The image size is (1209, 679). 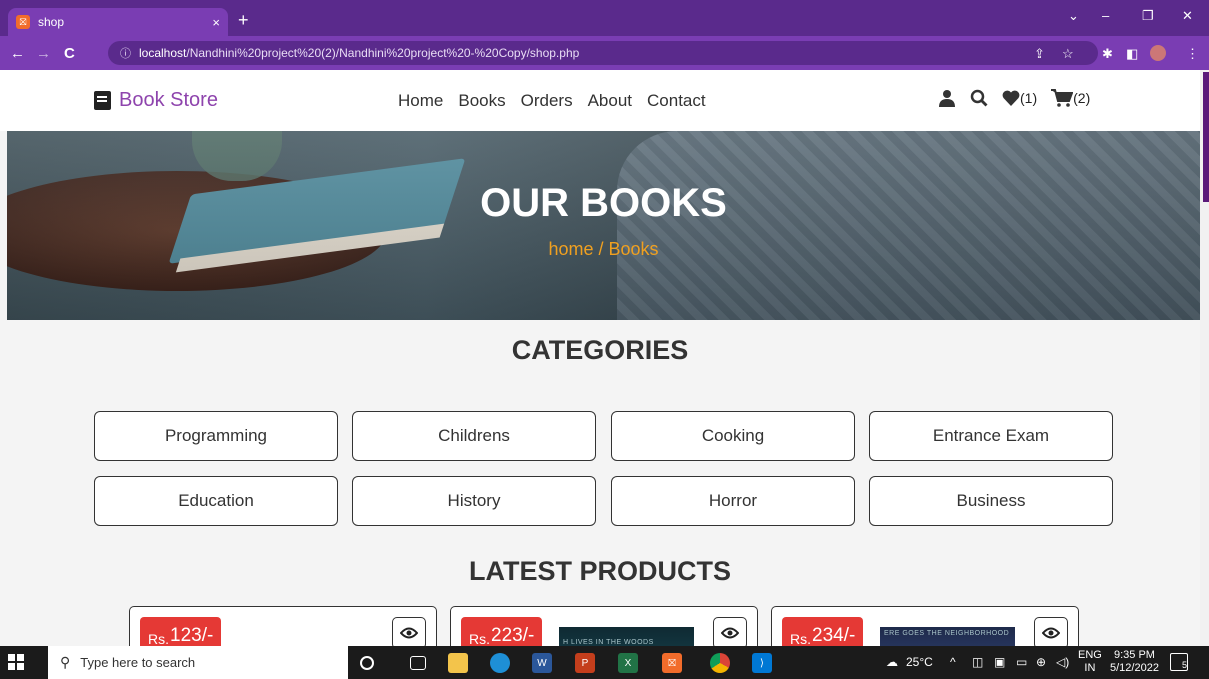 I want to click on weather-icon: ☁, so click(x=892, y=662).